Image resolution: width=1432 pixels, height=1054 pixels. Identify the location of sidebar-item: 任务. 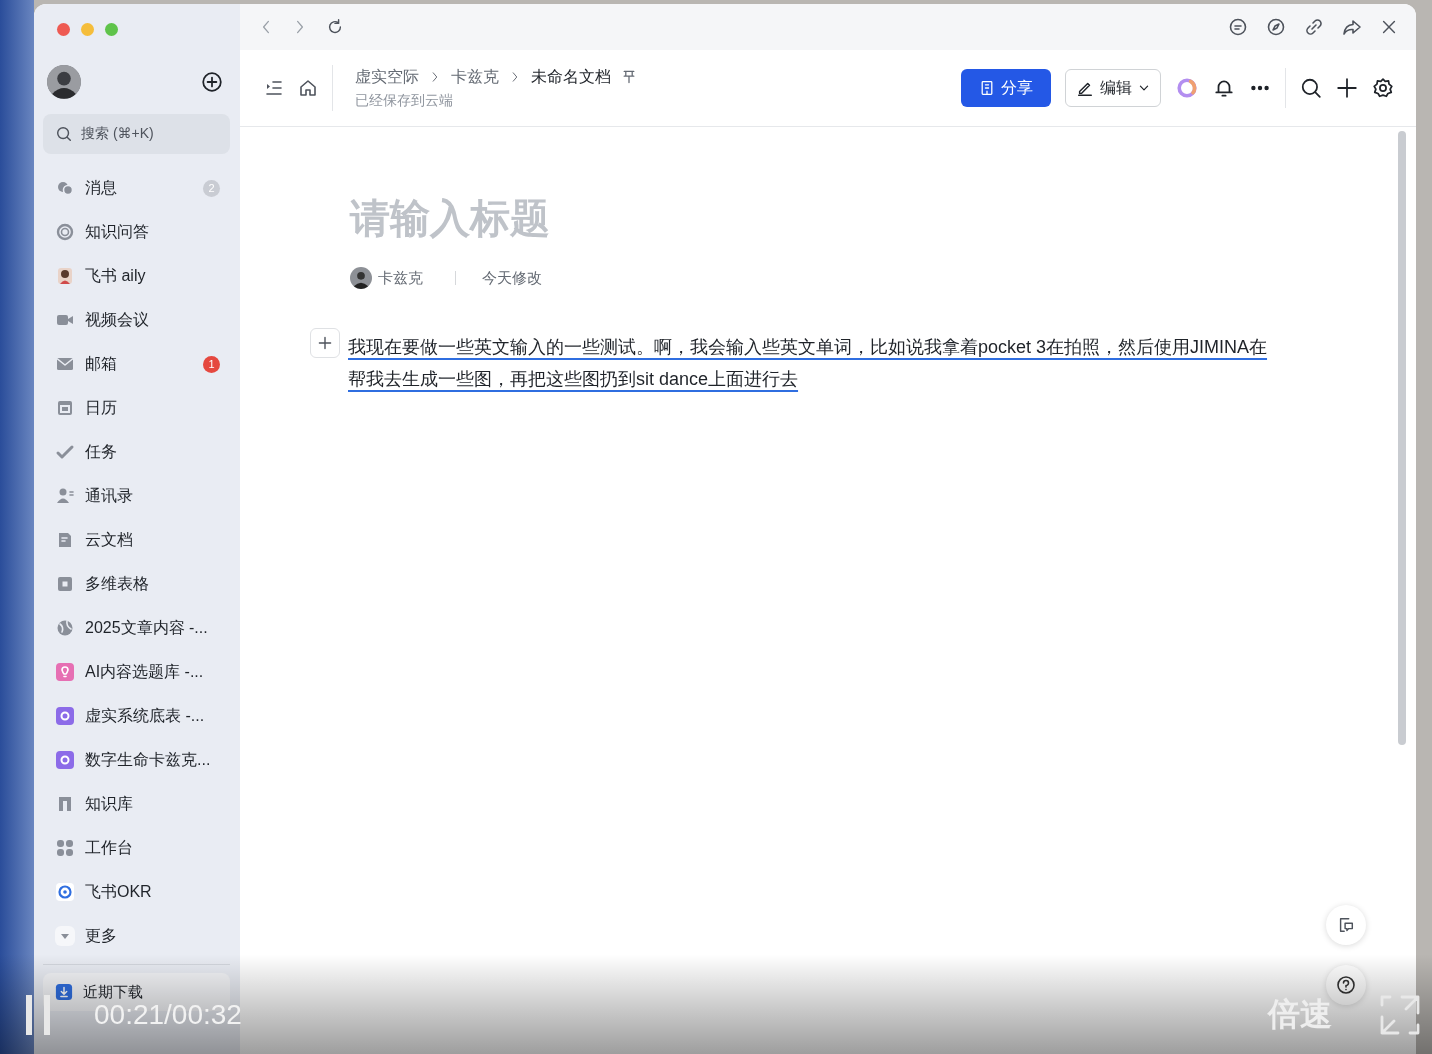
(136, 452).